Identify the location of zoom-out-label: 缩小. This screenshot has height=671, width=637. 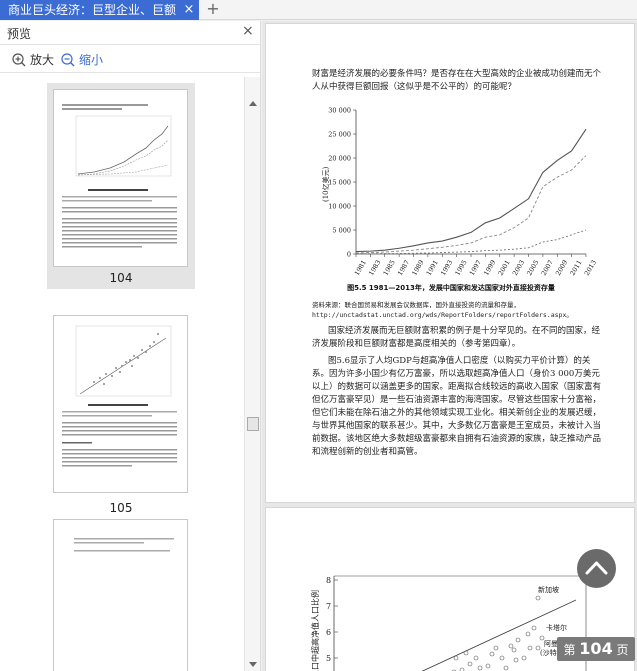
(91, 60).